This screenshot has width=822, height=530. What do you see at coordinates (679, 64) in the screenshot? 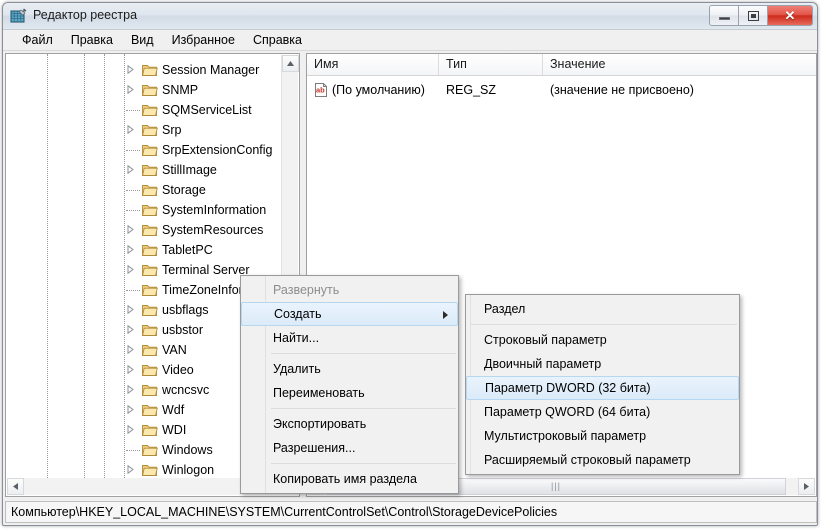
I see `column-header-value: Значение` at bounding box center [679, 64].